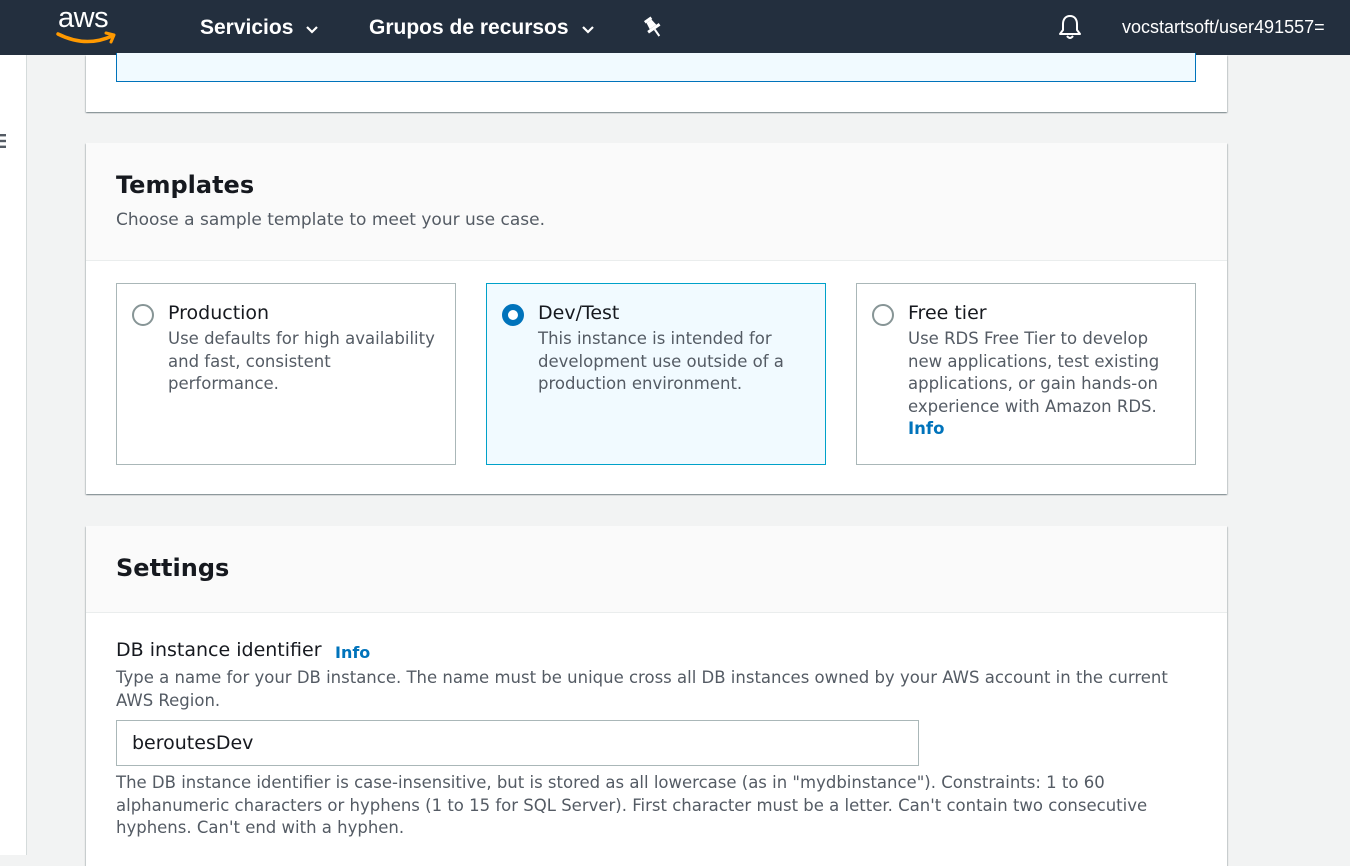  I want to click on previous-section-panel, so click(656, 82).